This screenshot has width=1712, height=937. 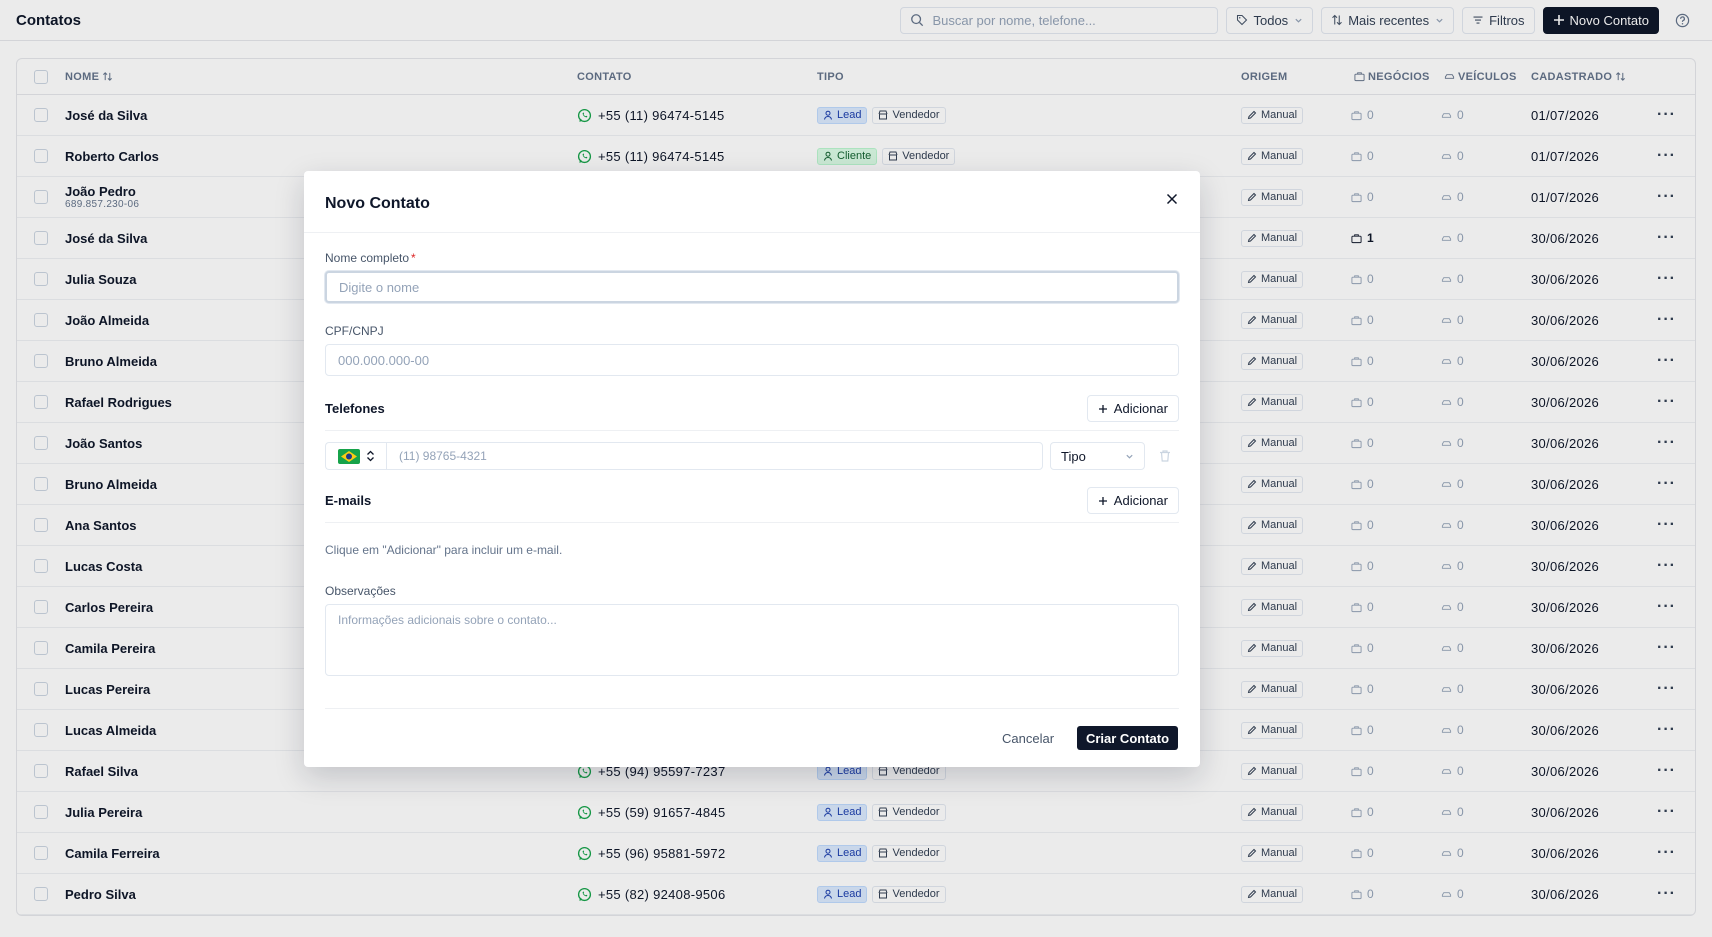 What do you see at coordinates (348, 456) in the screenshot?
I see `brazil-flag-icon` at bounding box center [348, 456].